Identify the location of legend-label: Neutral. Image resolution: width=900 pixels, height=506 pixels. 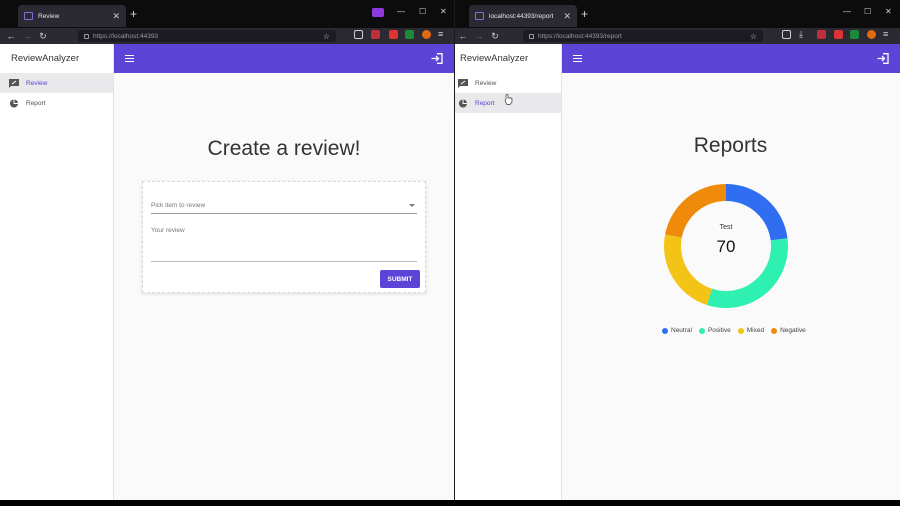
(681, 330).